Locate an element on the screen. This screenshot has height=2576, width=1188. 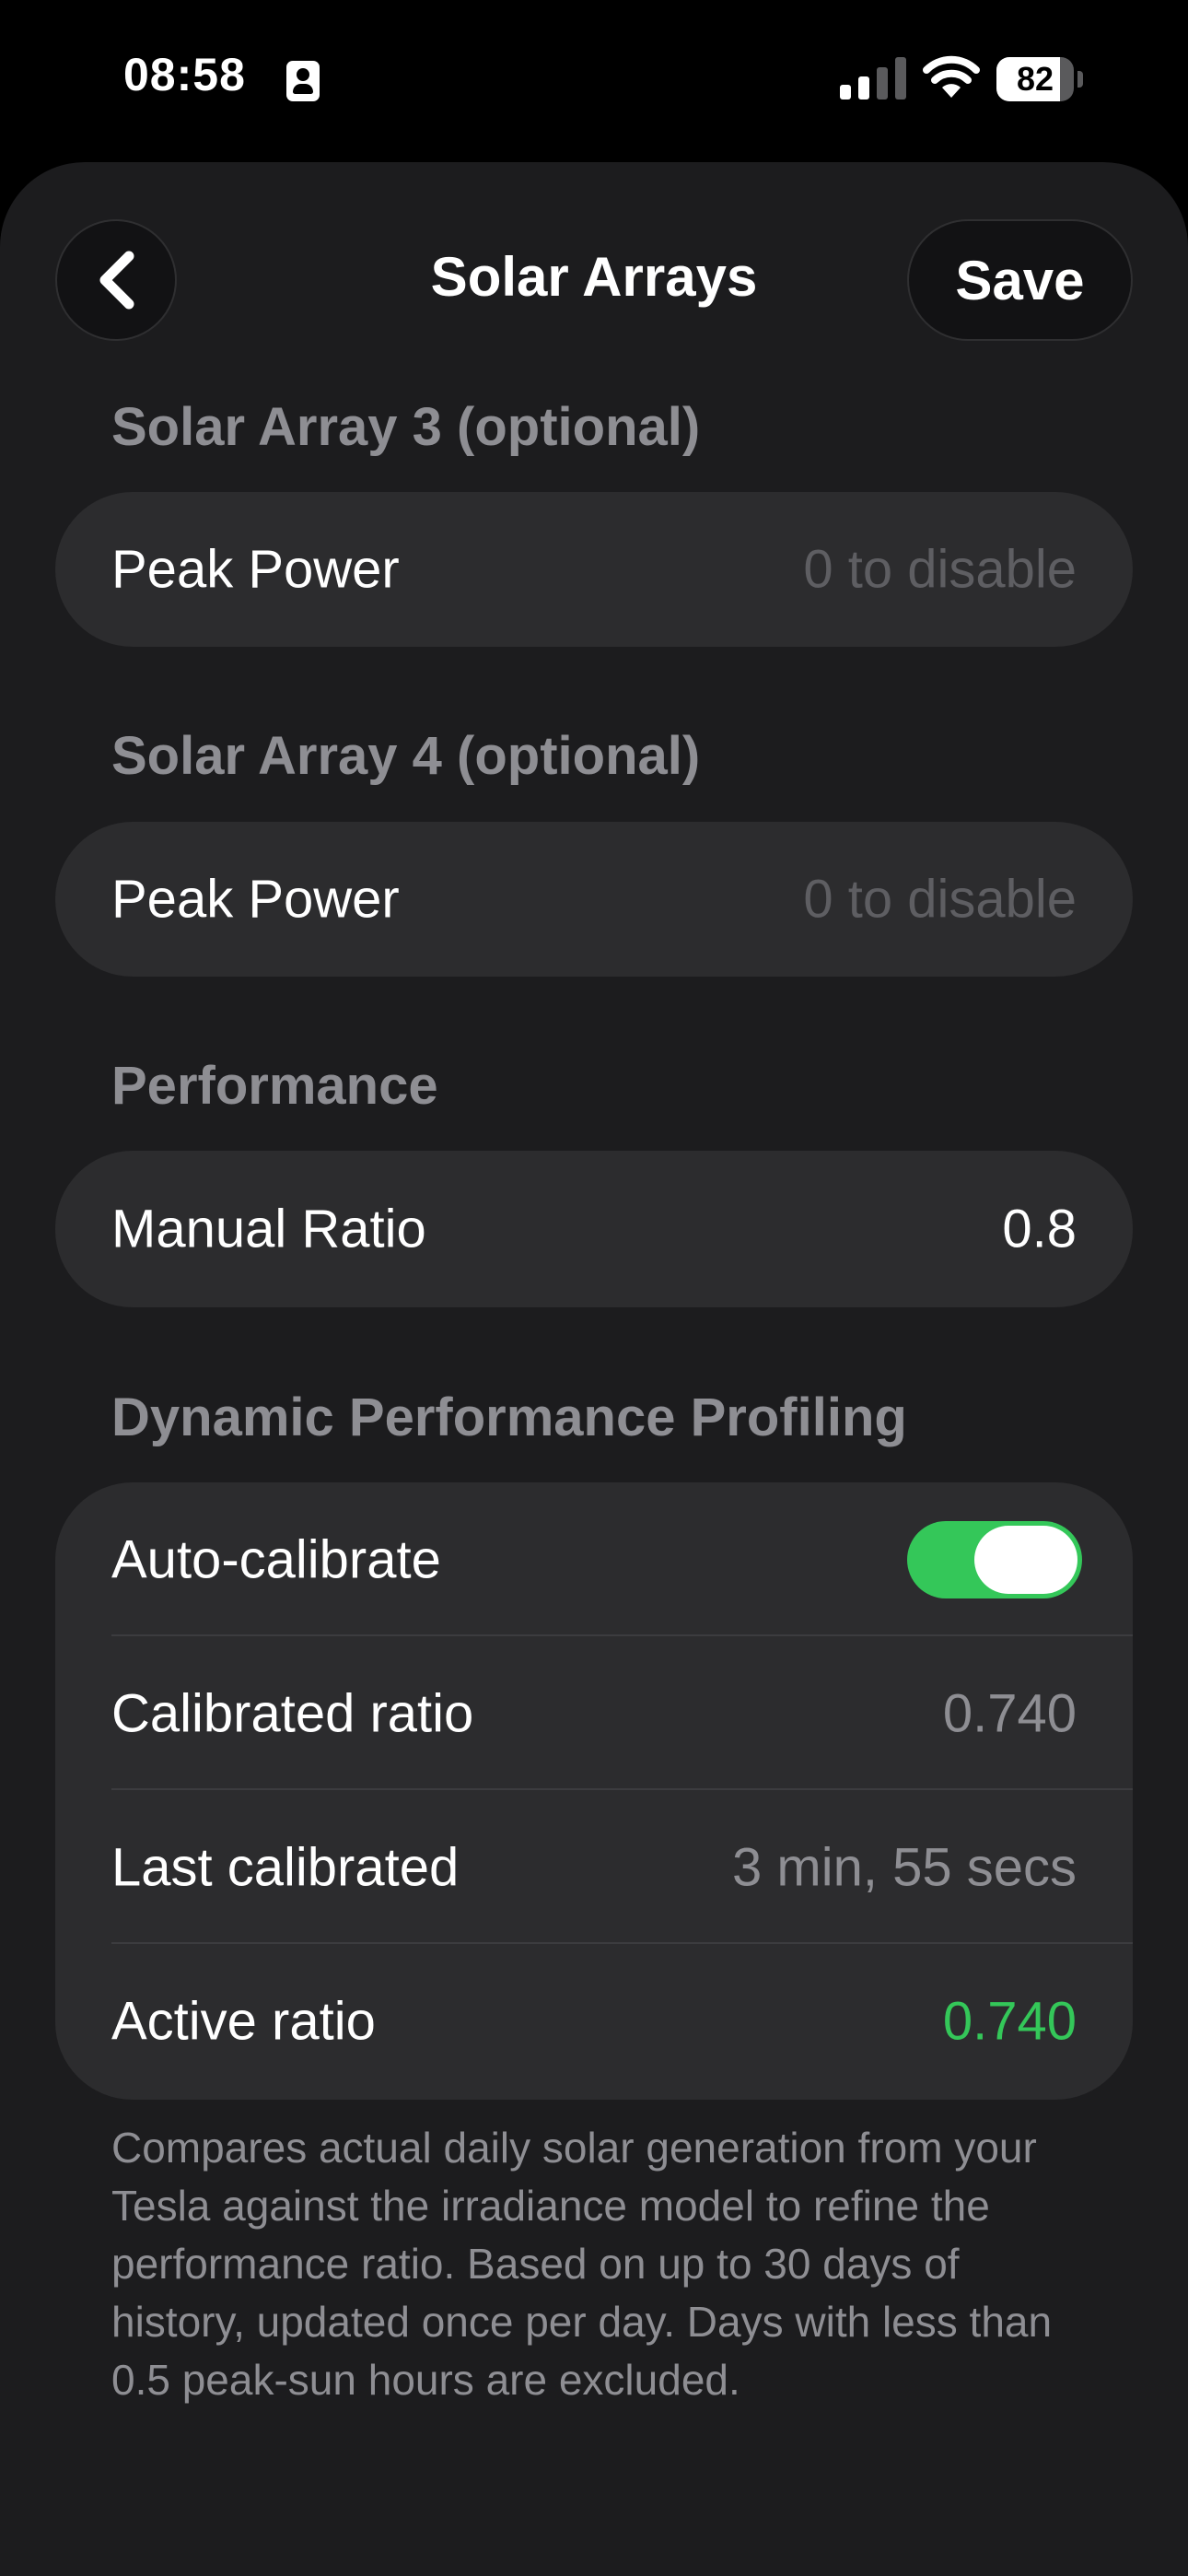
card-array-3: Peak Power 0 to disable is located at coordinates (594, 569).